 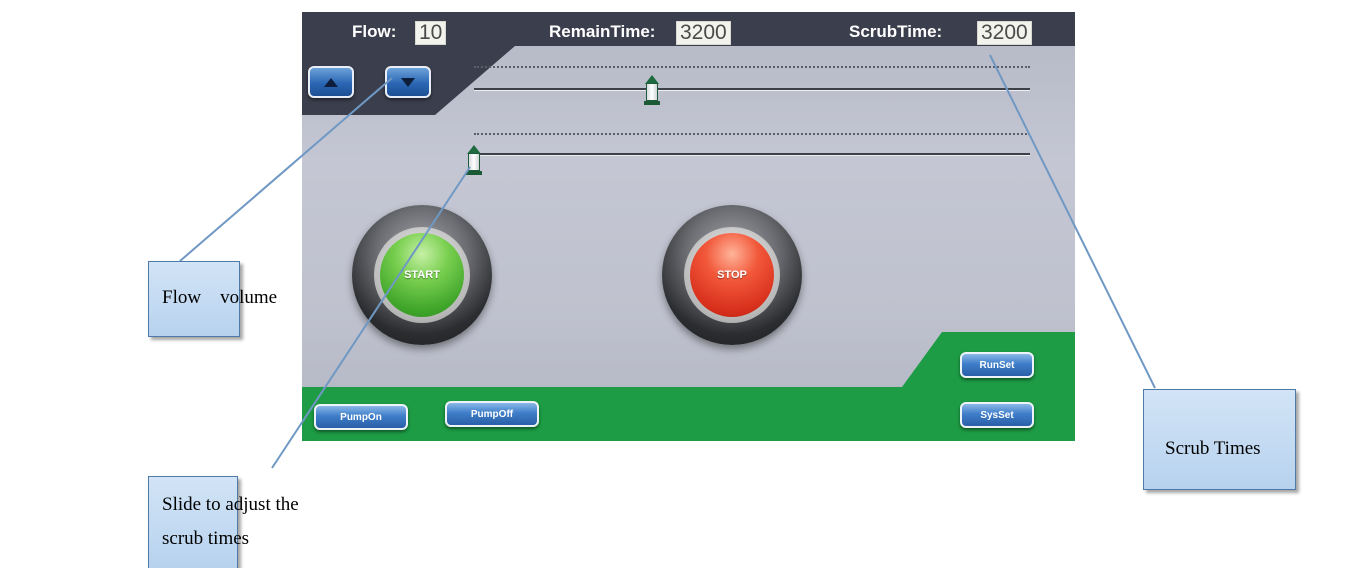 I want to click on sys-set-button: SysSet, so click(x=997, y=415).